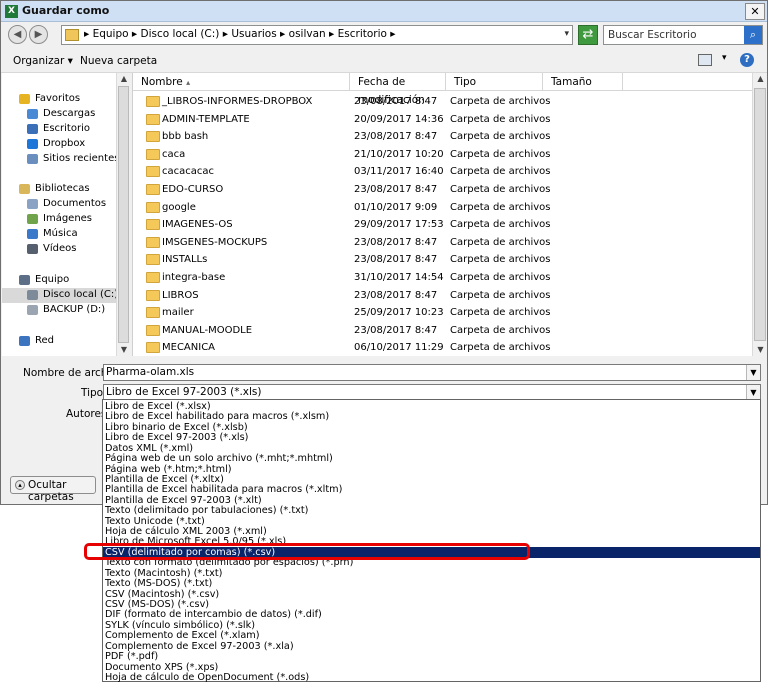 The height and width of the screenshot is (683, 768). Describe the element at coordinates (150, 372) in the screenshot. I see `filename-value: Pharma-olam.xls` at that location.